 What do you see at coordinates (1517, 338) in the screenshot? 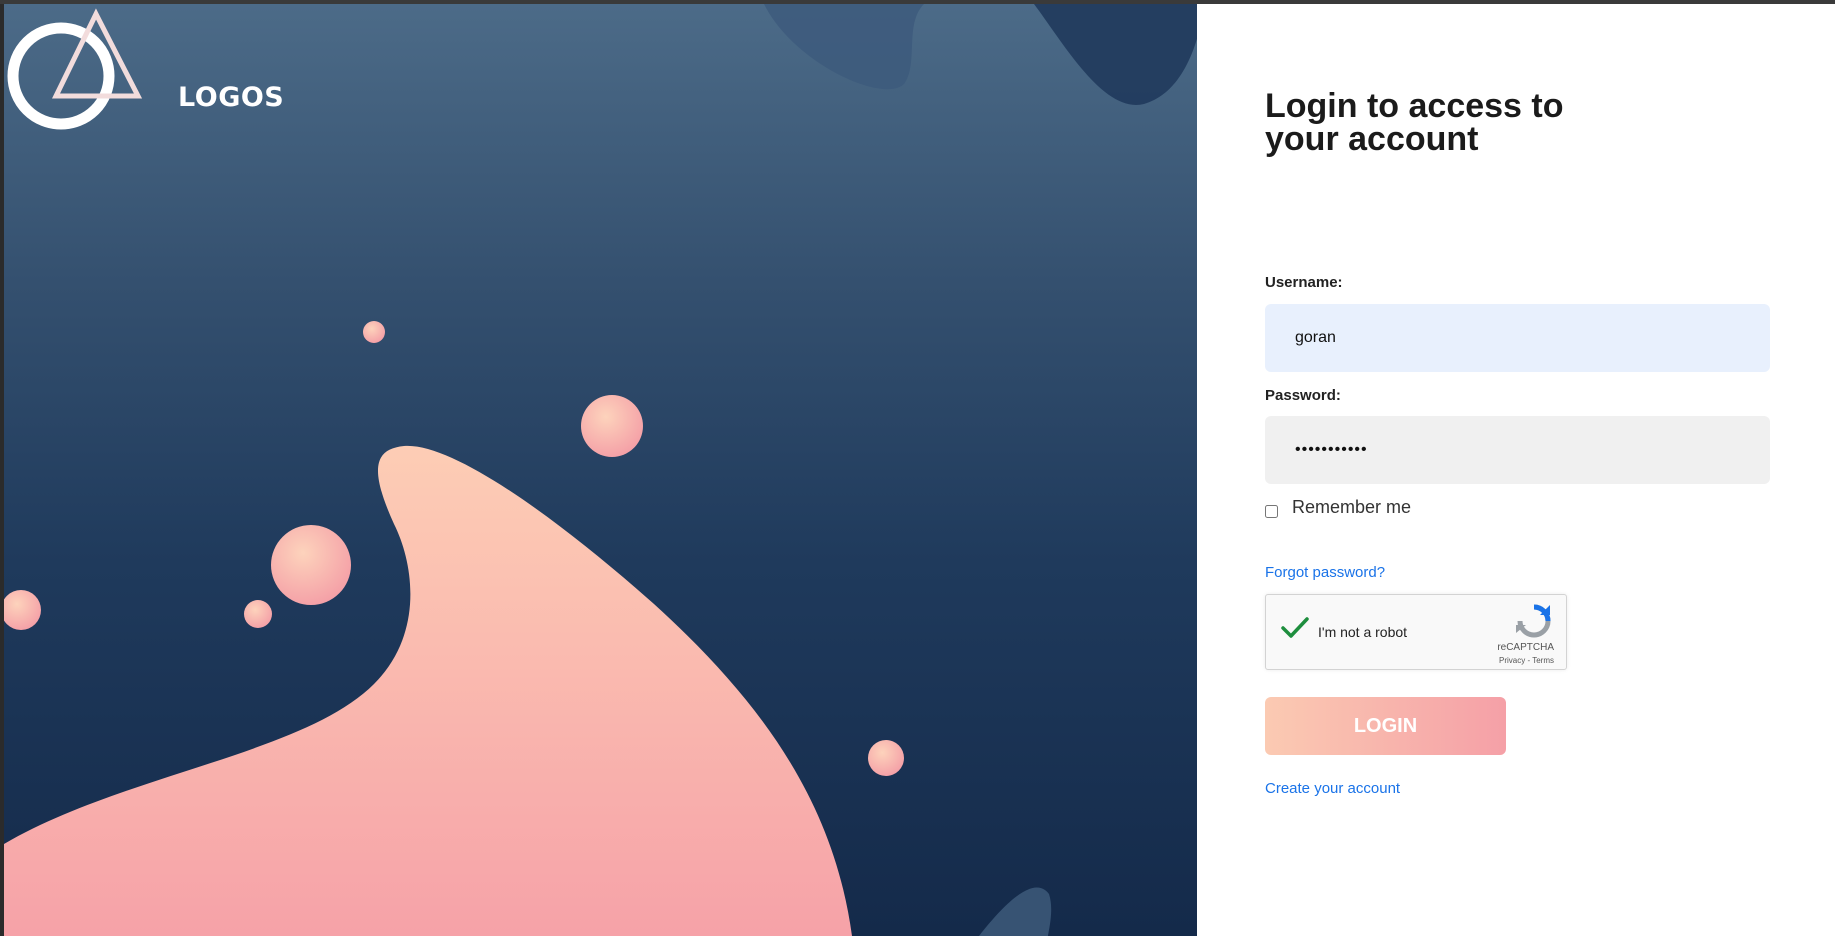
I see `username-input` at bounding box center [1517, 338].